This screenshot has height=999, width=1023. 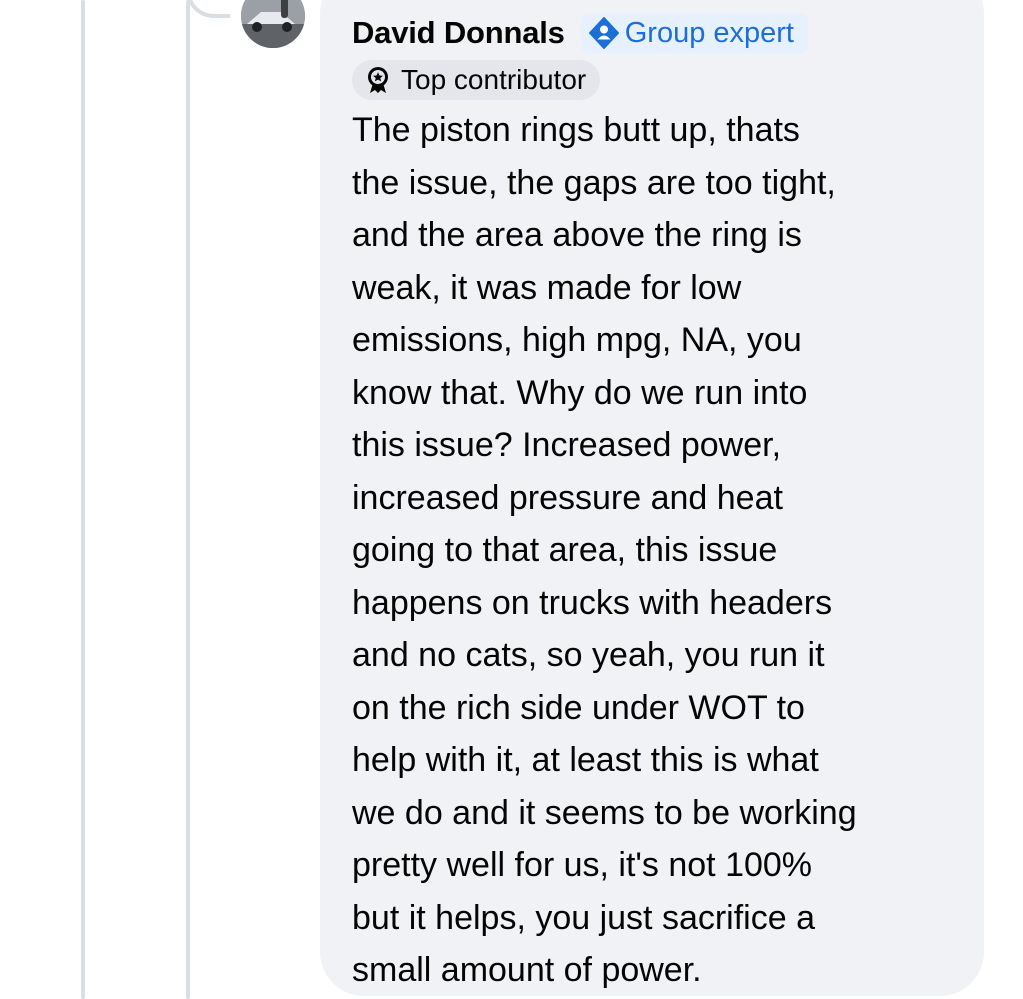 What do you see at coordinates (494, 79) in the screenshot?
I see `top-contributor-label: Top contributor` at bounding box center [494, 79].